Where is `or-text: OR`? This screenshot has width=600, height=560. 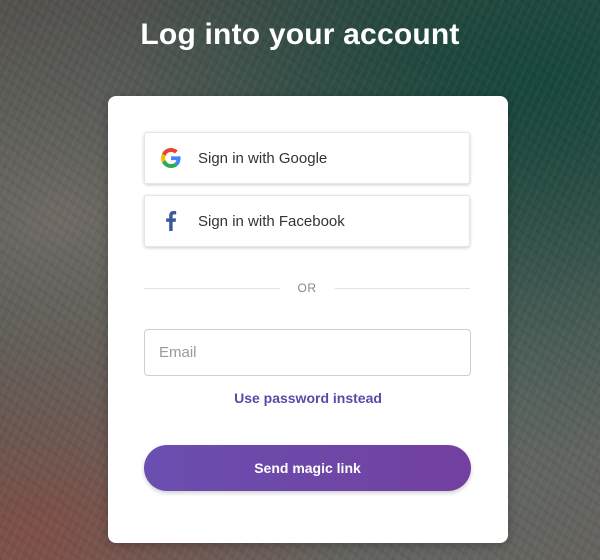 or-text: OR is located at coordinates (307, 288).